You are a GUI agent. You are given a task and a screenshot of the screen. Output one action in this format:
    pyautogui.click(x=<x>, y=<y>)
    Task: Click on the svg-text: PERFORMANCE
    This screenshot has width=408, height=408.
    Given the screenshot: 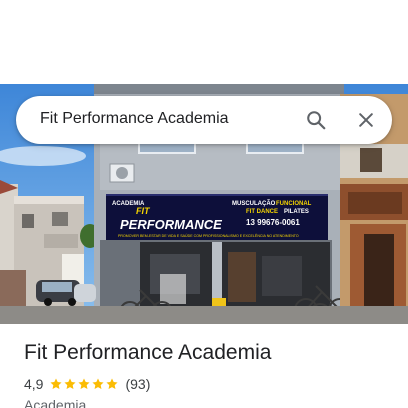 What is the action you would take?
    pyautogui.click(x=171, y=224)
    